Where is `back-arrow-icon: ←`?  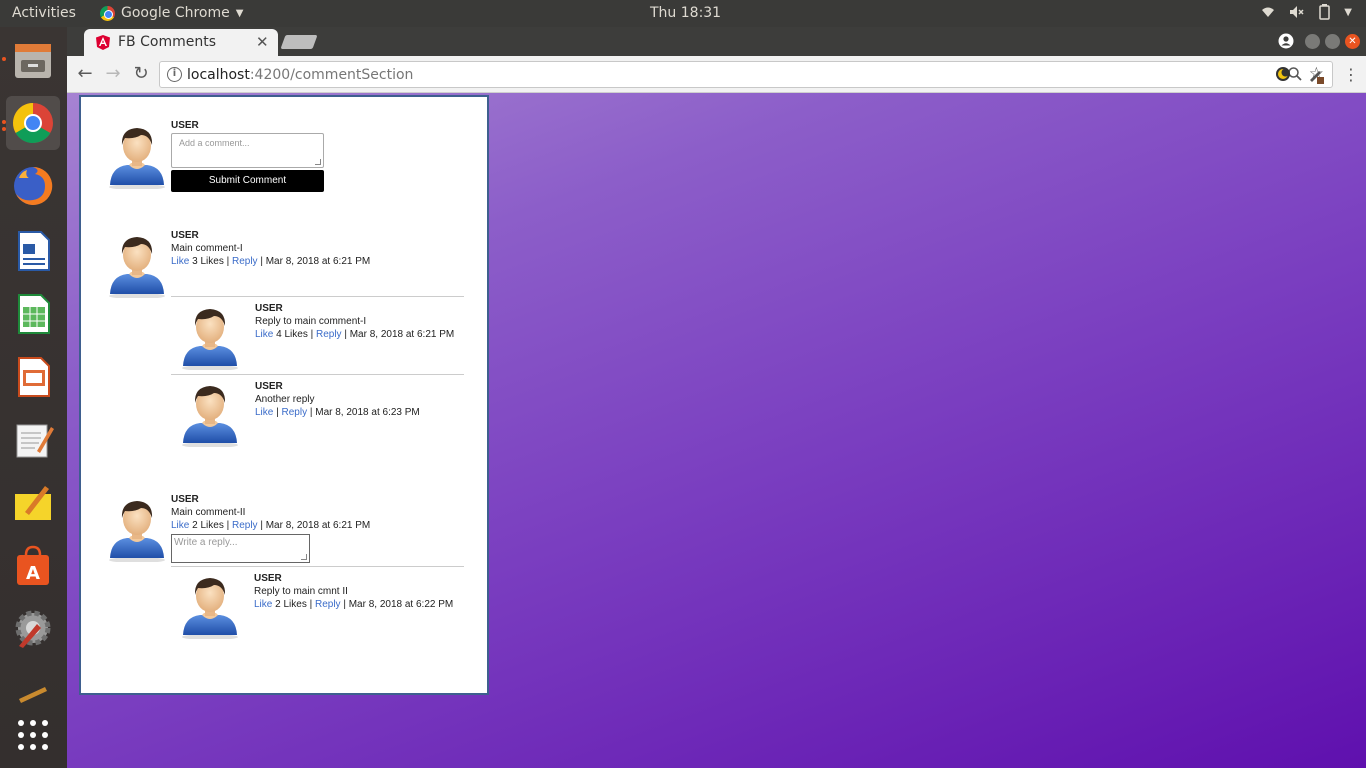 back-arrow-icon: ← is located at coordinates (85, 74).